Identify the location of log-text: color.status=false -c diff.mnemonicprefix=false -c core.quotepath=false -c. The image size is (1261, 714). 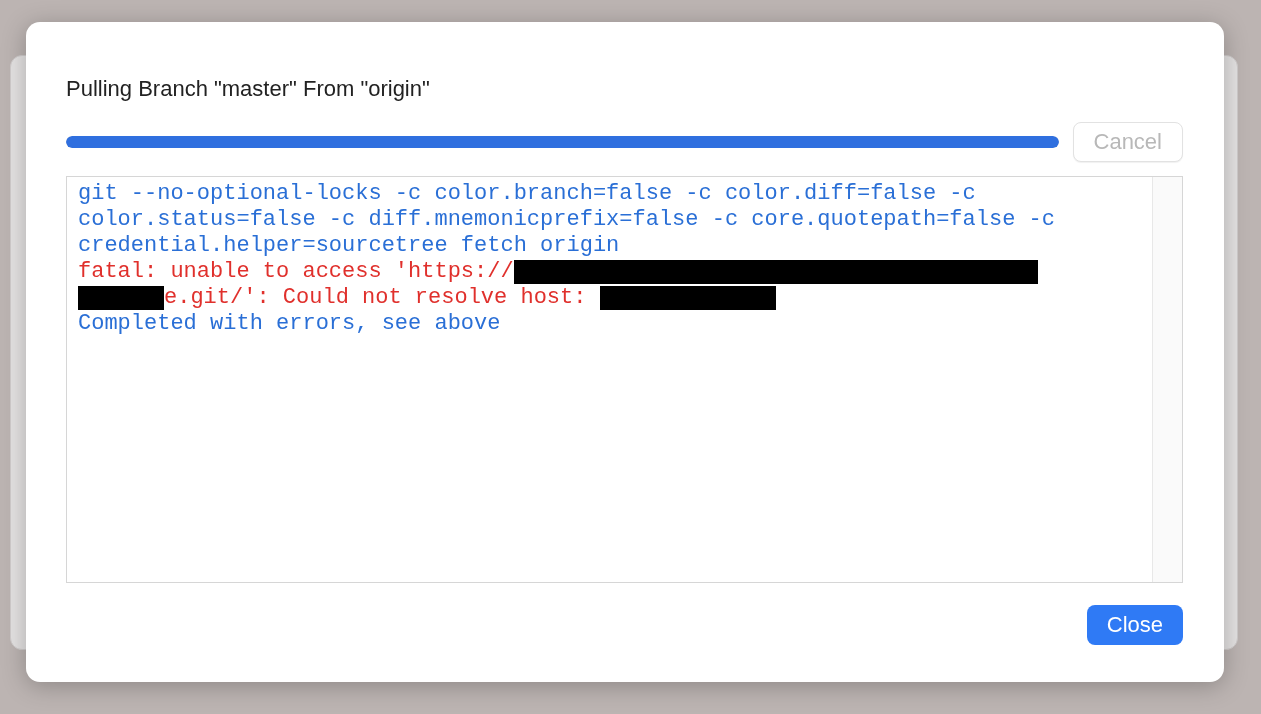
(566, 220).